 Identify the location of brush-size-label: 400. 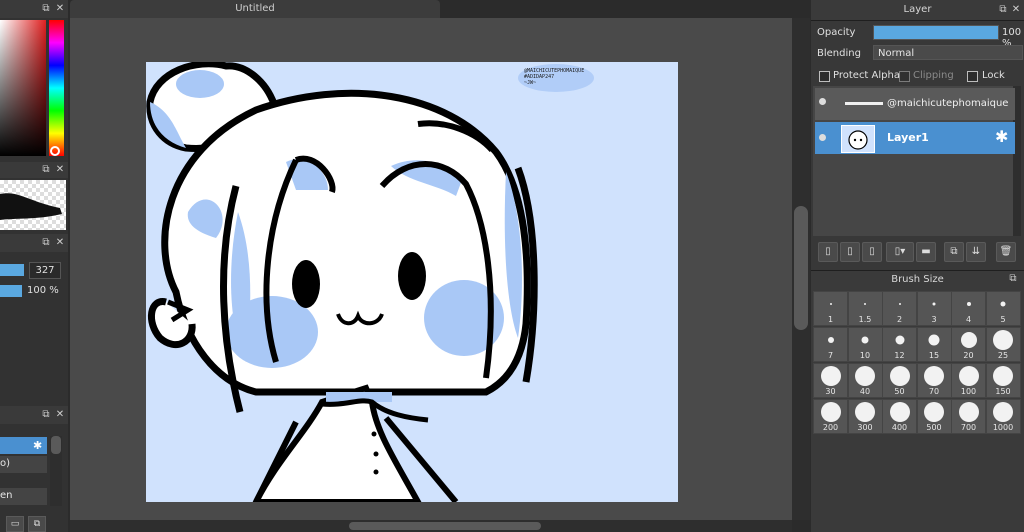
(899, 427).